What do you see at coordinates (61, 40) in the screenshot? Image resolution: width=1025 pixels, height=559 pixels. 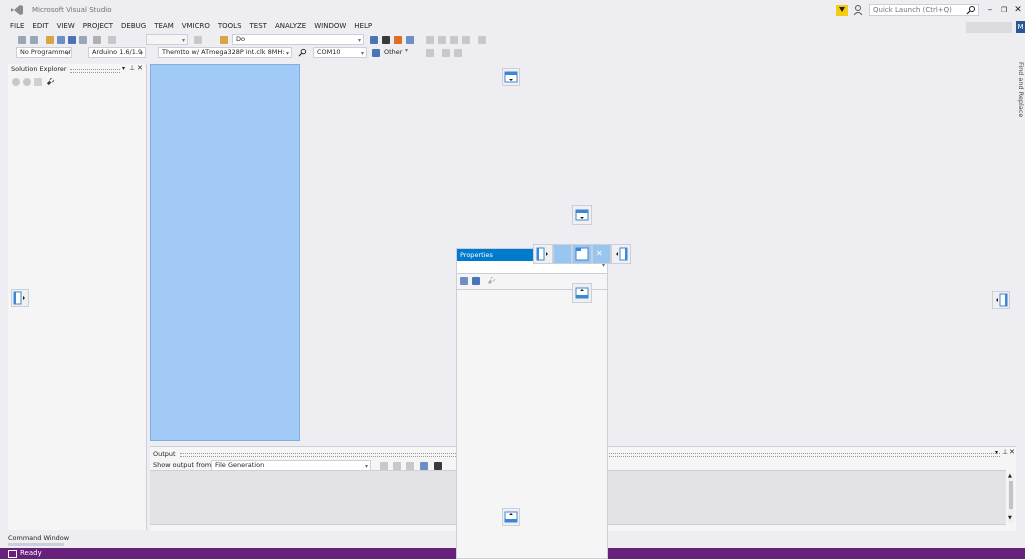 I see `save-icon` at bounding box center [61, 40].